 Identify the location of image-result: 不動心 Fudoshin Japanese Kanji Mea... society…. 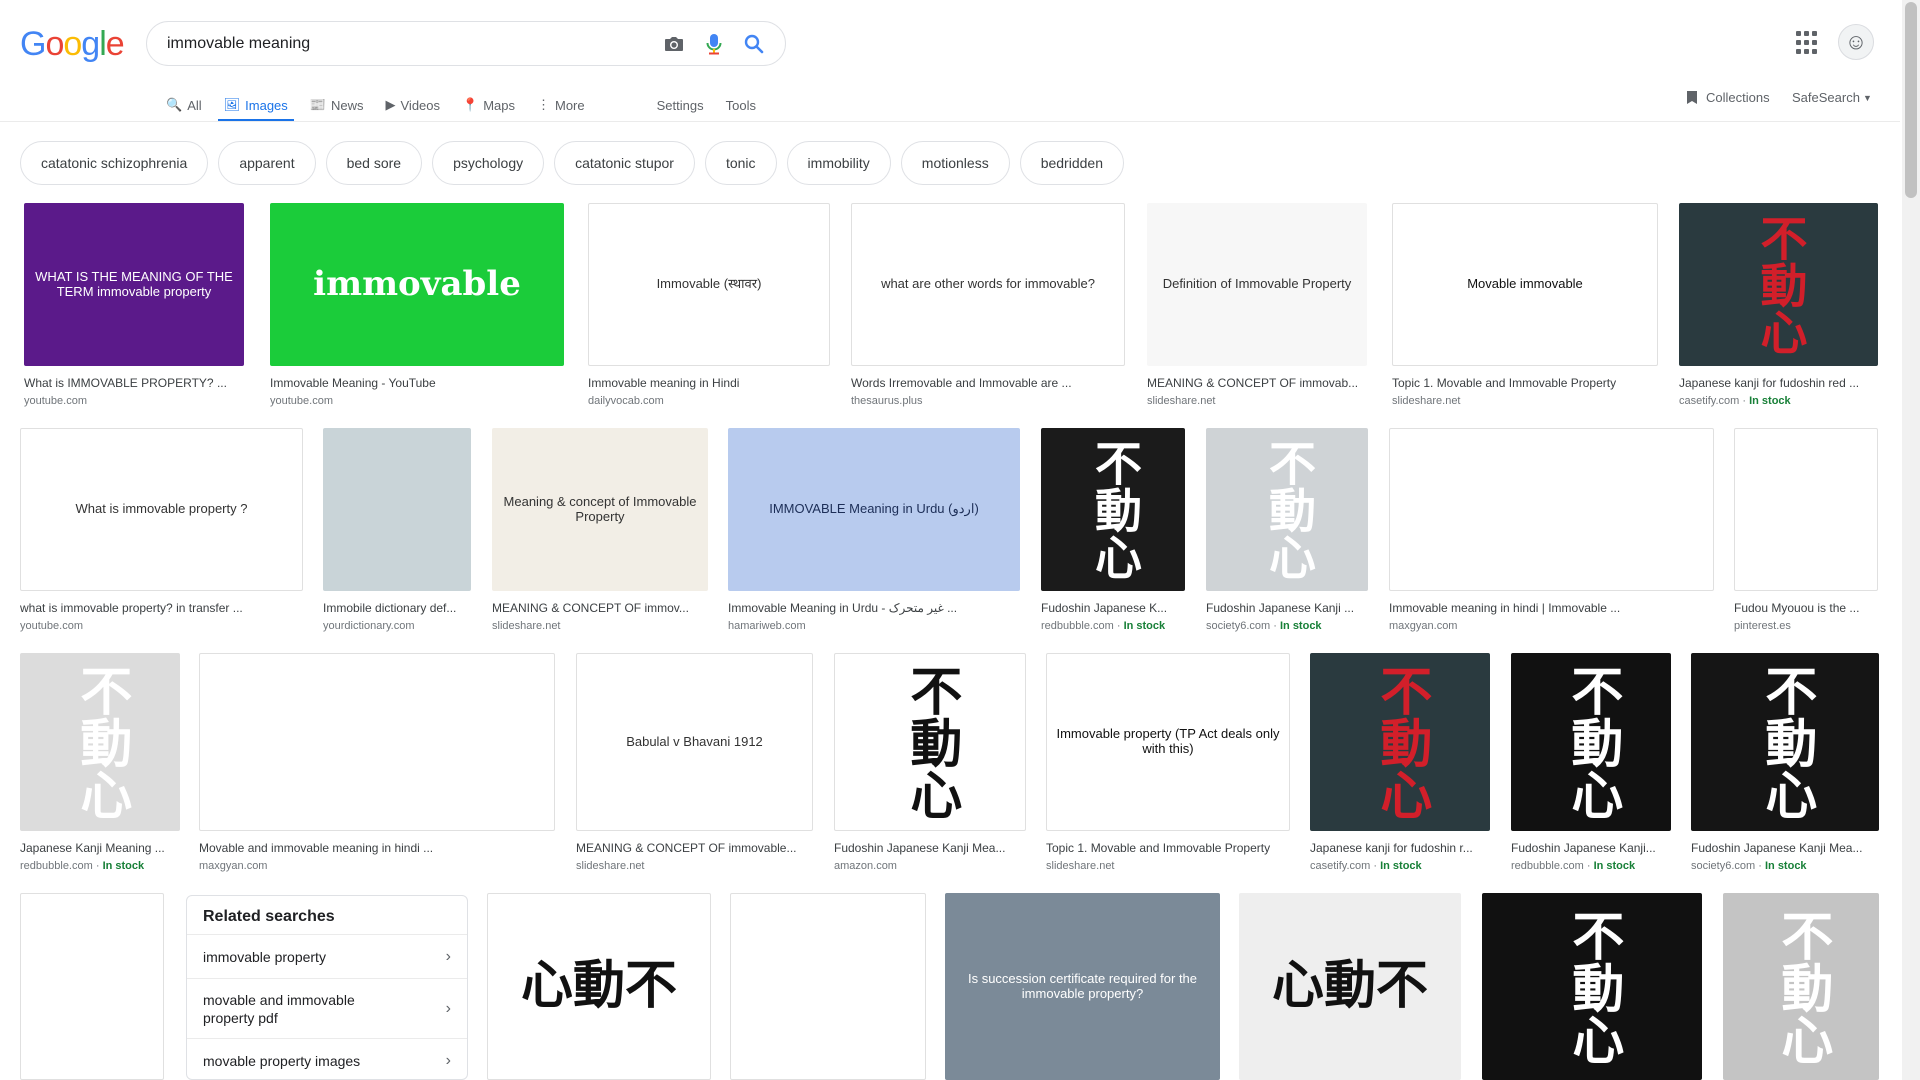
(1785, 763).